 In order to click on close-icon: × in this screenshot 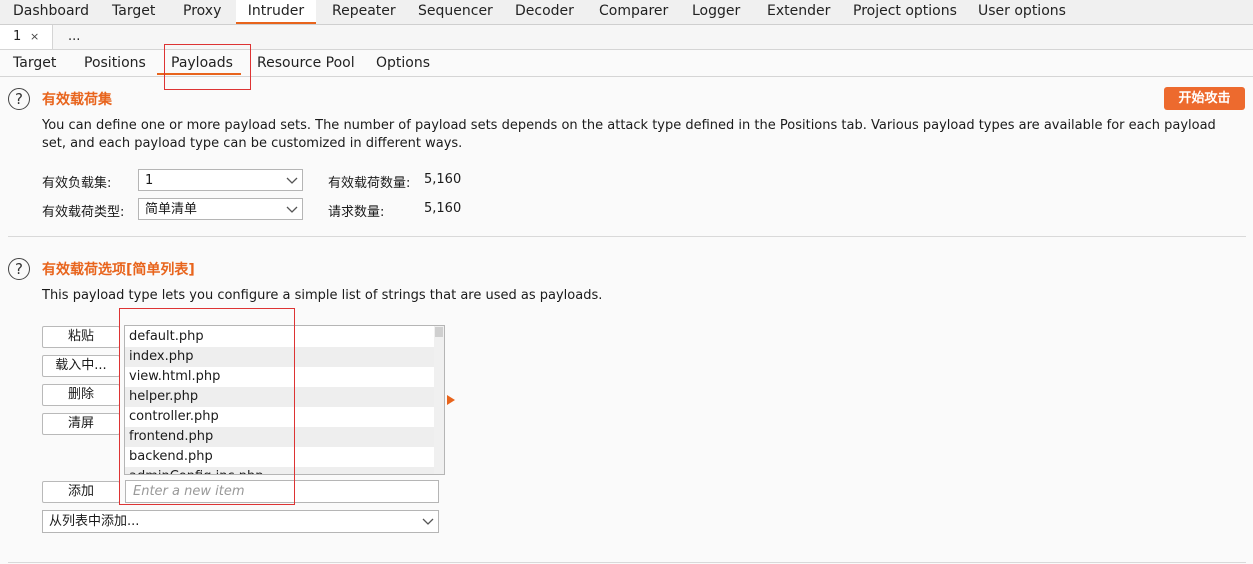, I will do `click(34, 37)`.